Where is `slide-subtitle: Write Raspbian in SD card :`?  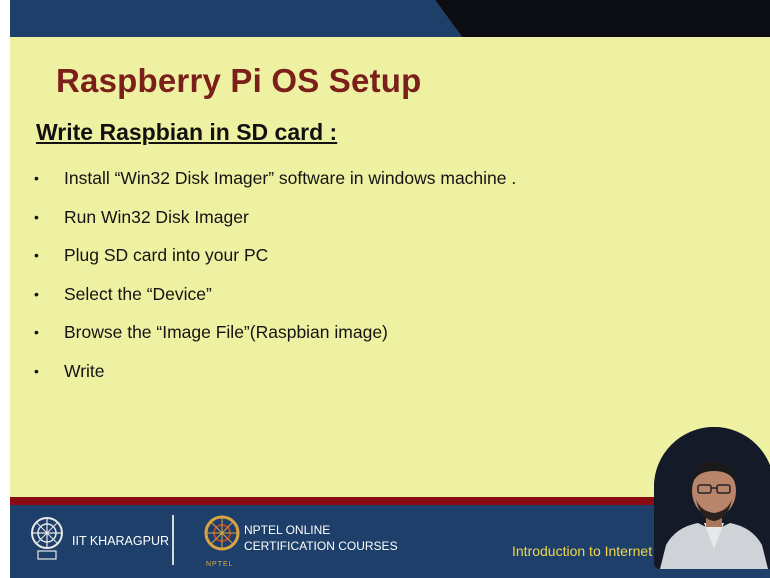
slide-subtitle: Write Raspbian in SD card : is located at coordinates (187, 132).